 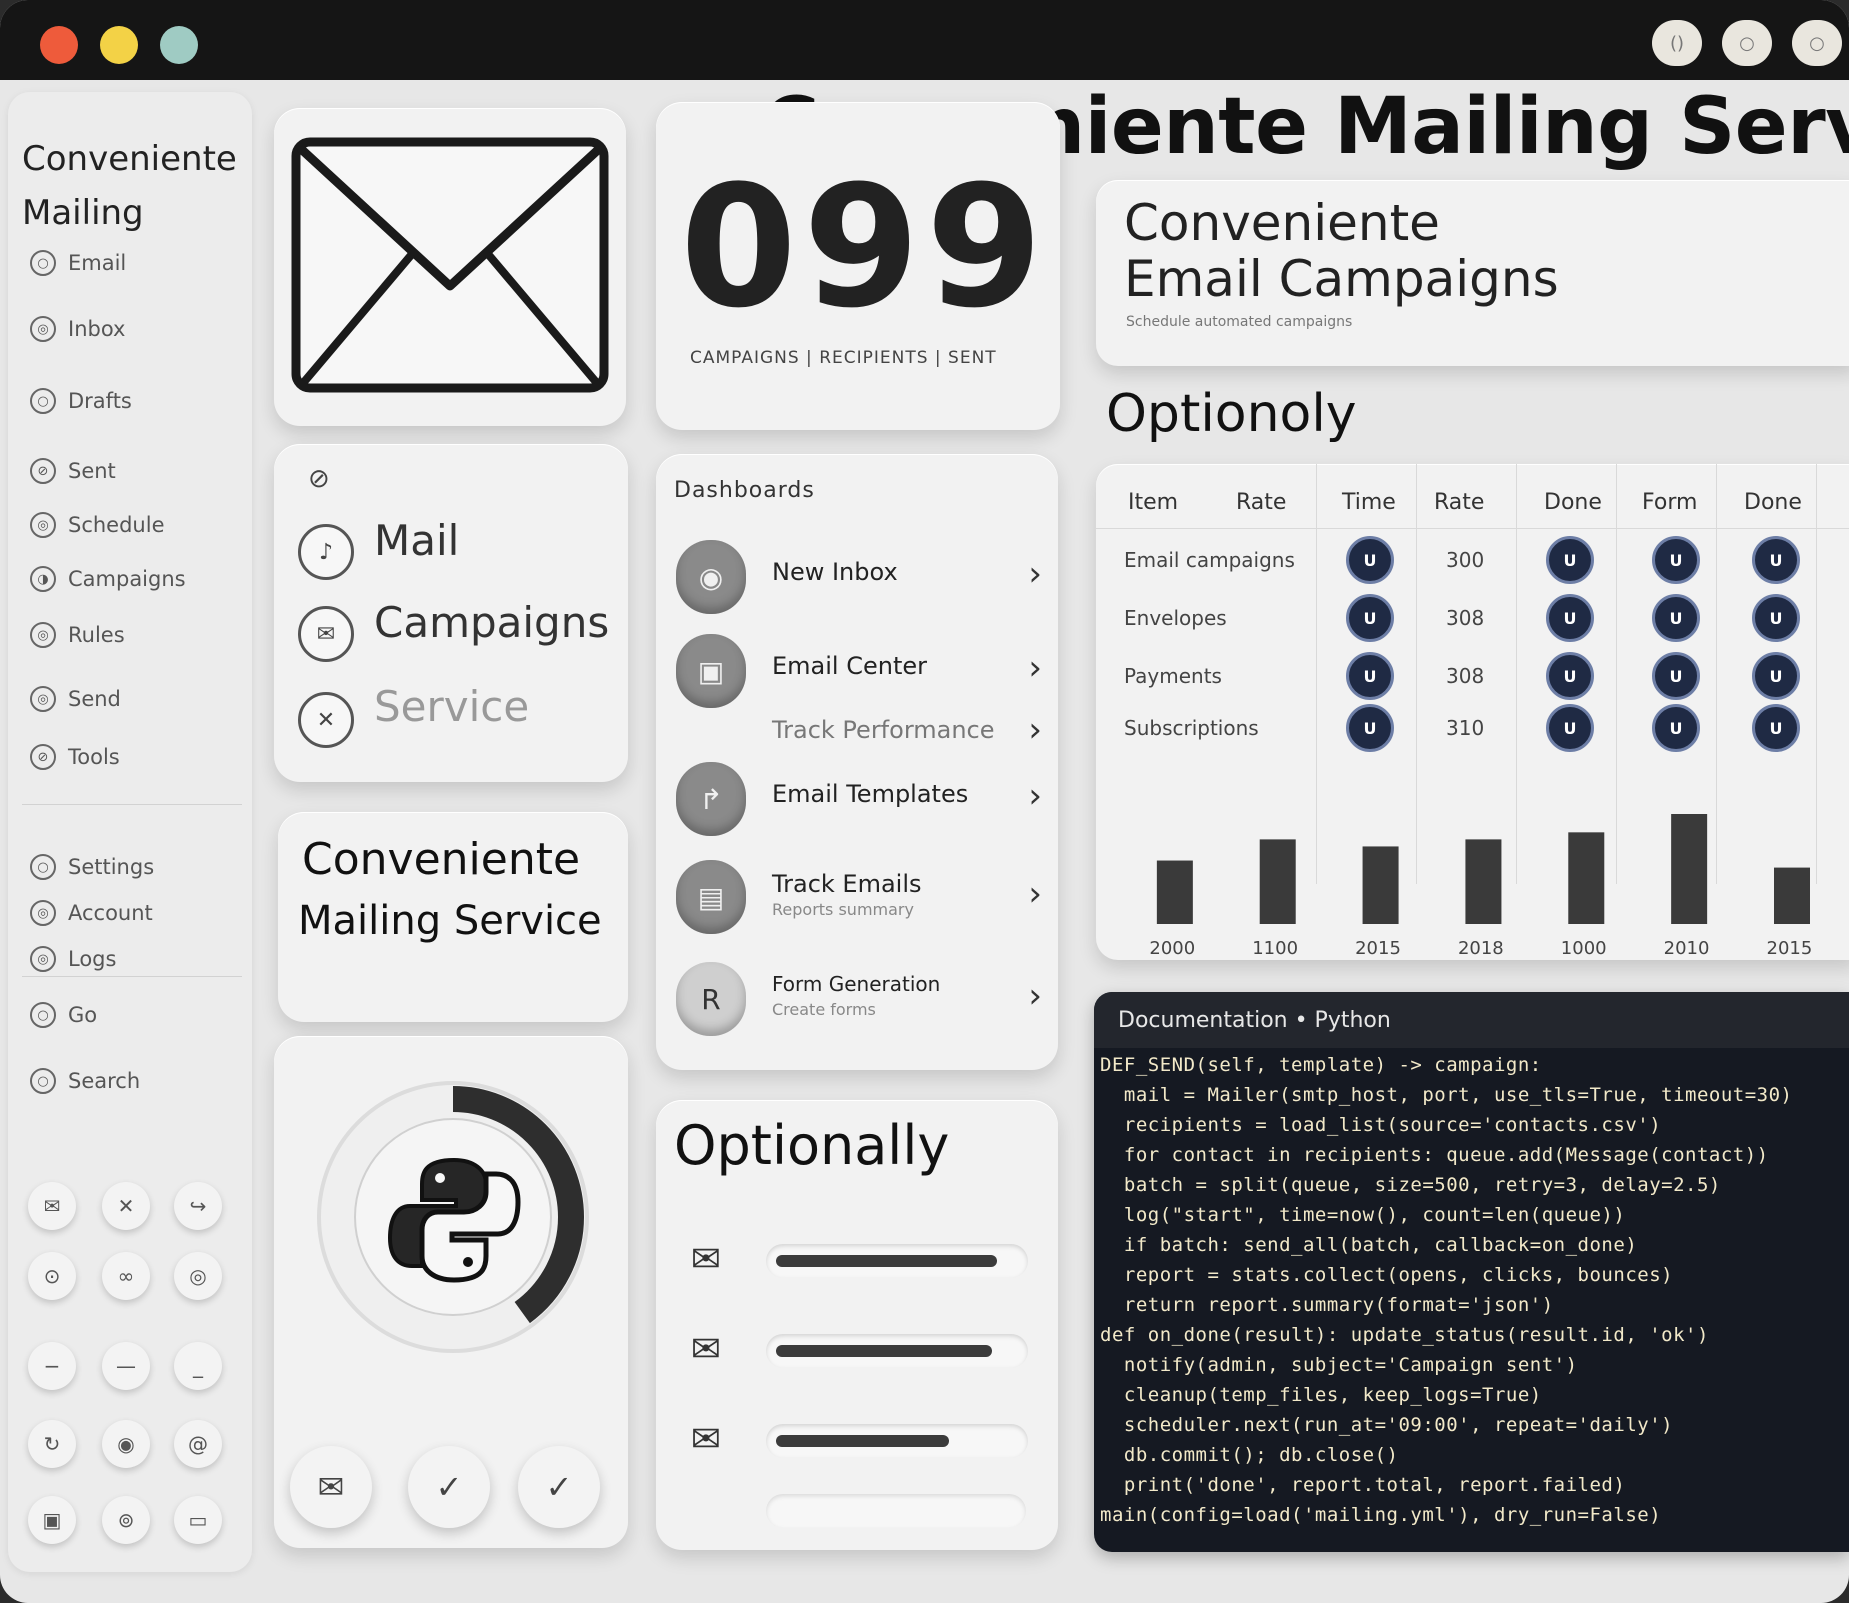 What do you see at coordinates (75, 757) in the screenshot?
I see `sidebar-item-tools: ⊘ Tools` at bounding box center [75, 757].